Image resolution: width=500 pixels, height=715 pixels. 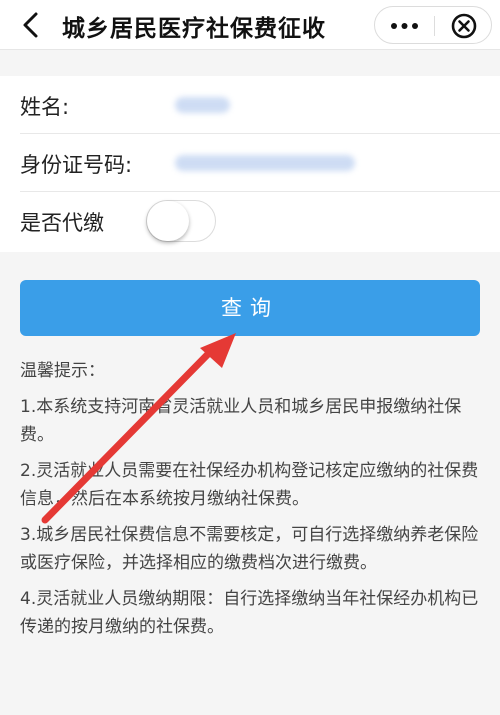 What do you see at coordinates (241, 421) in the screenshot?
I see `tip-item-1: 1.本系统支持河南省灵活就业人员和城乡居民申报缴纳社保费。` at bounding box center [241, 421].